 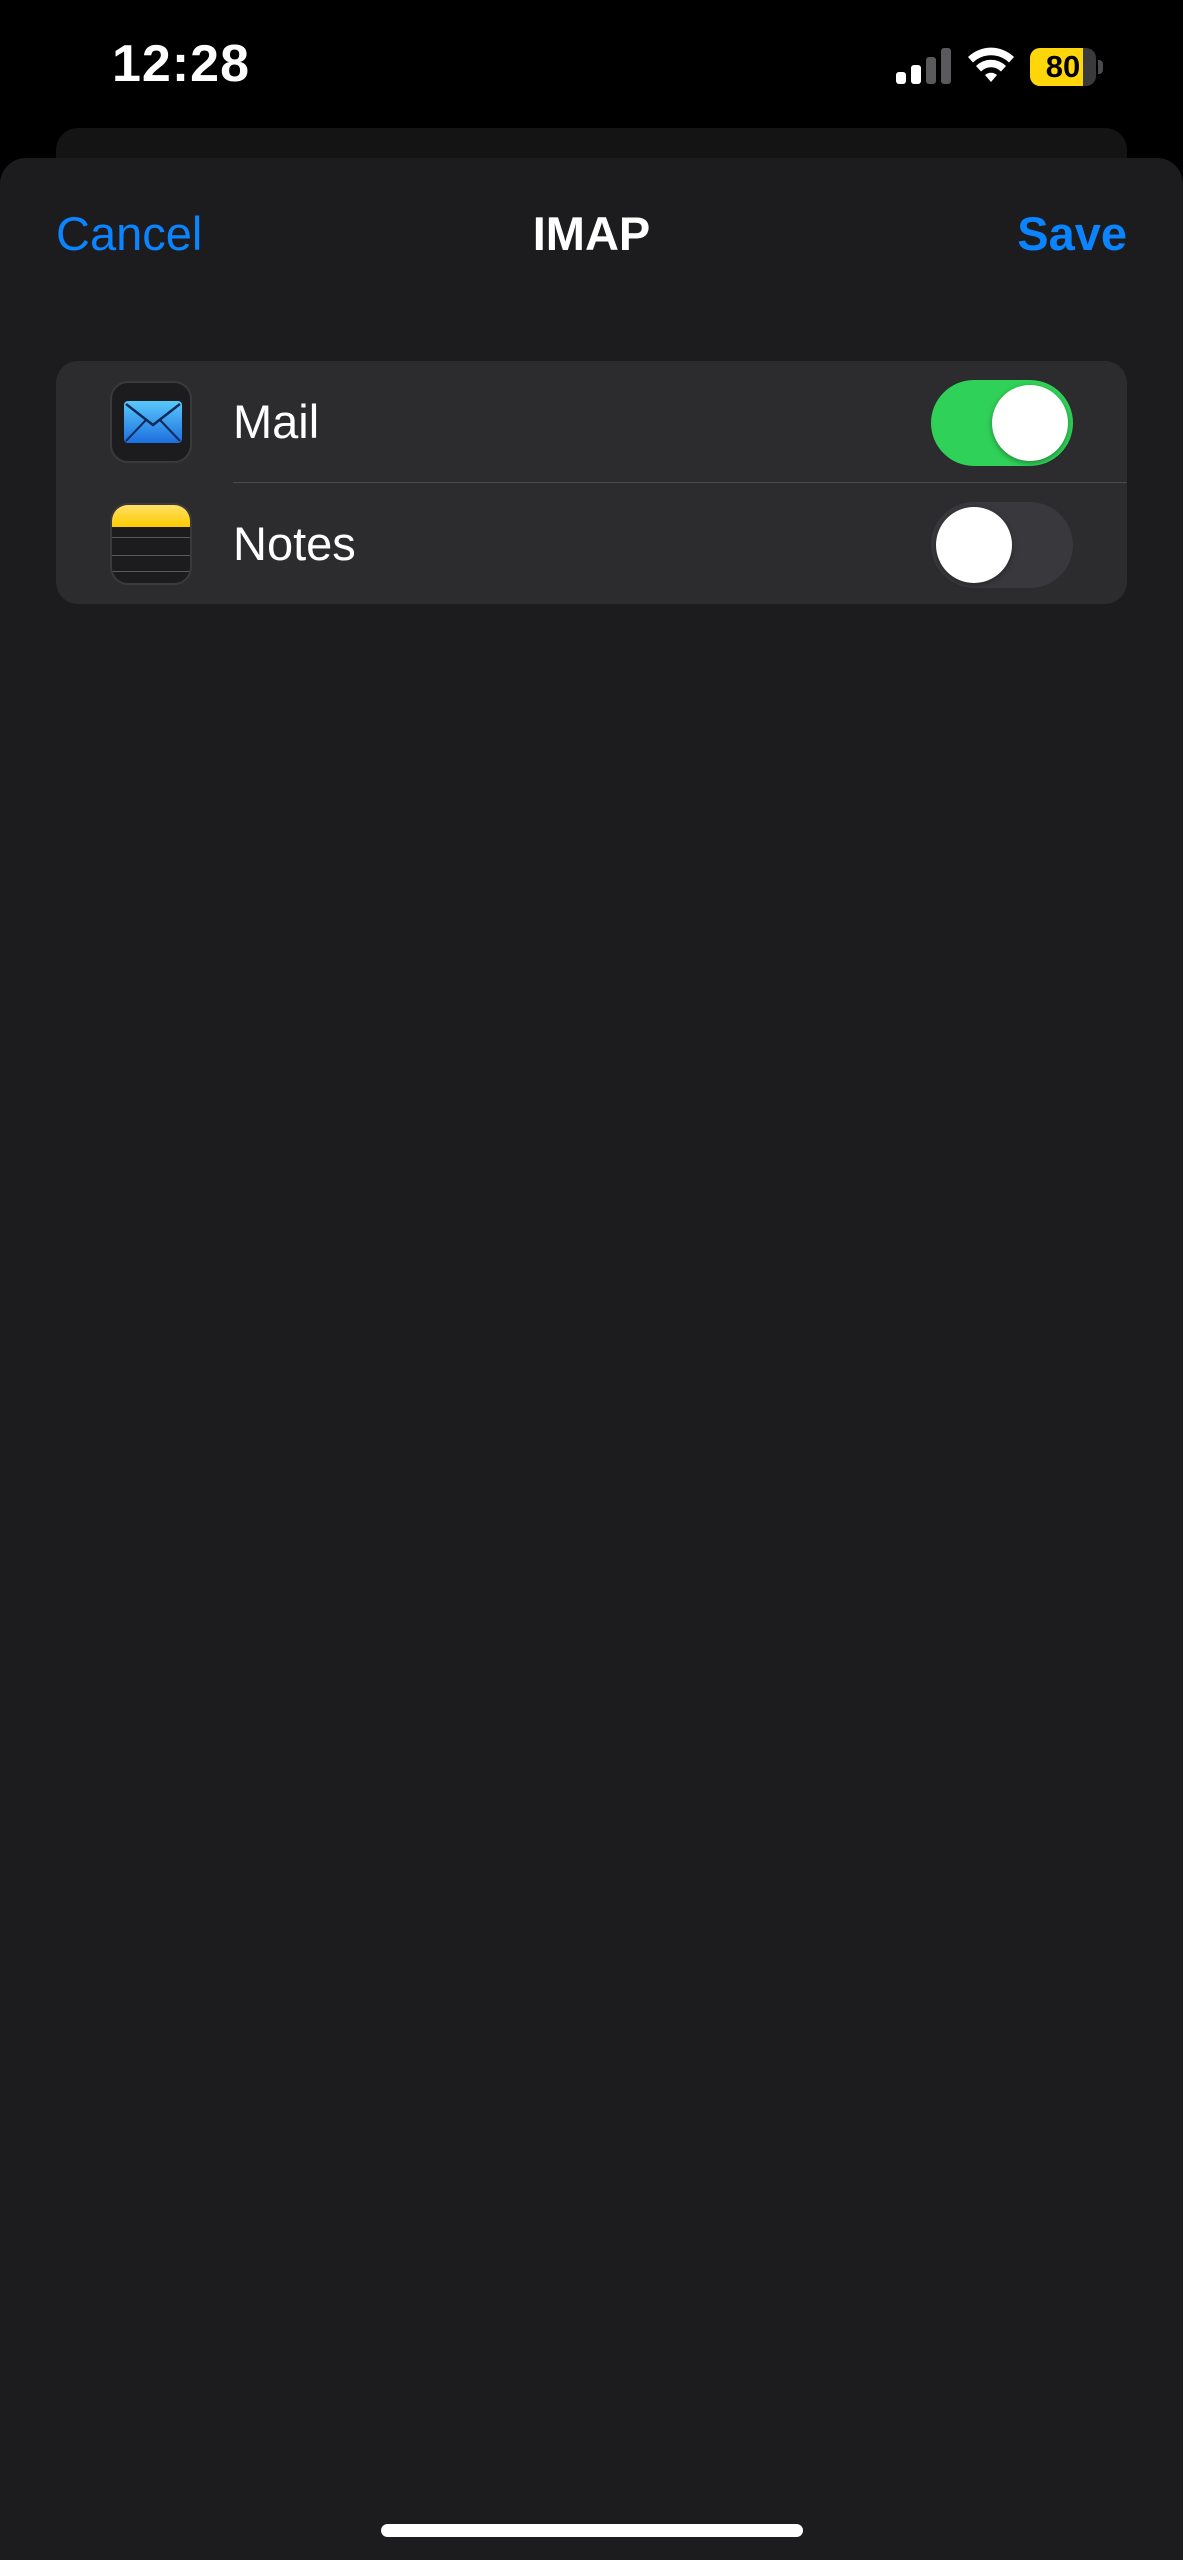 What do you see at coordinates (1072, 233) in the screenshot?
I see `save-button: Save` at bounding box center [1072, 233].